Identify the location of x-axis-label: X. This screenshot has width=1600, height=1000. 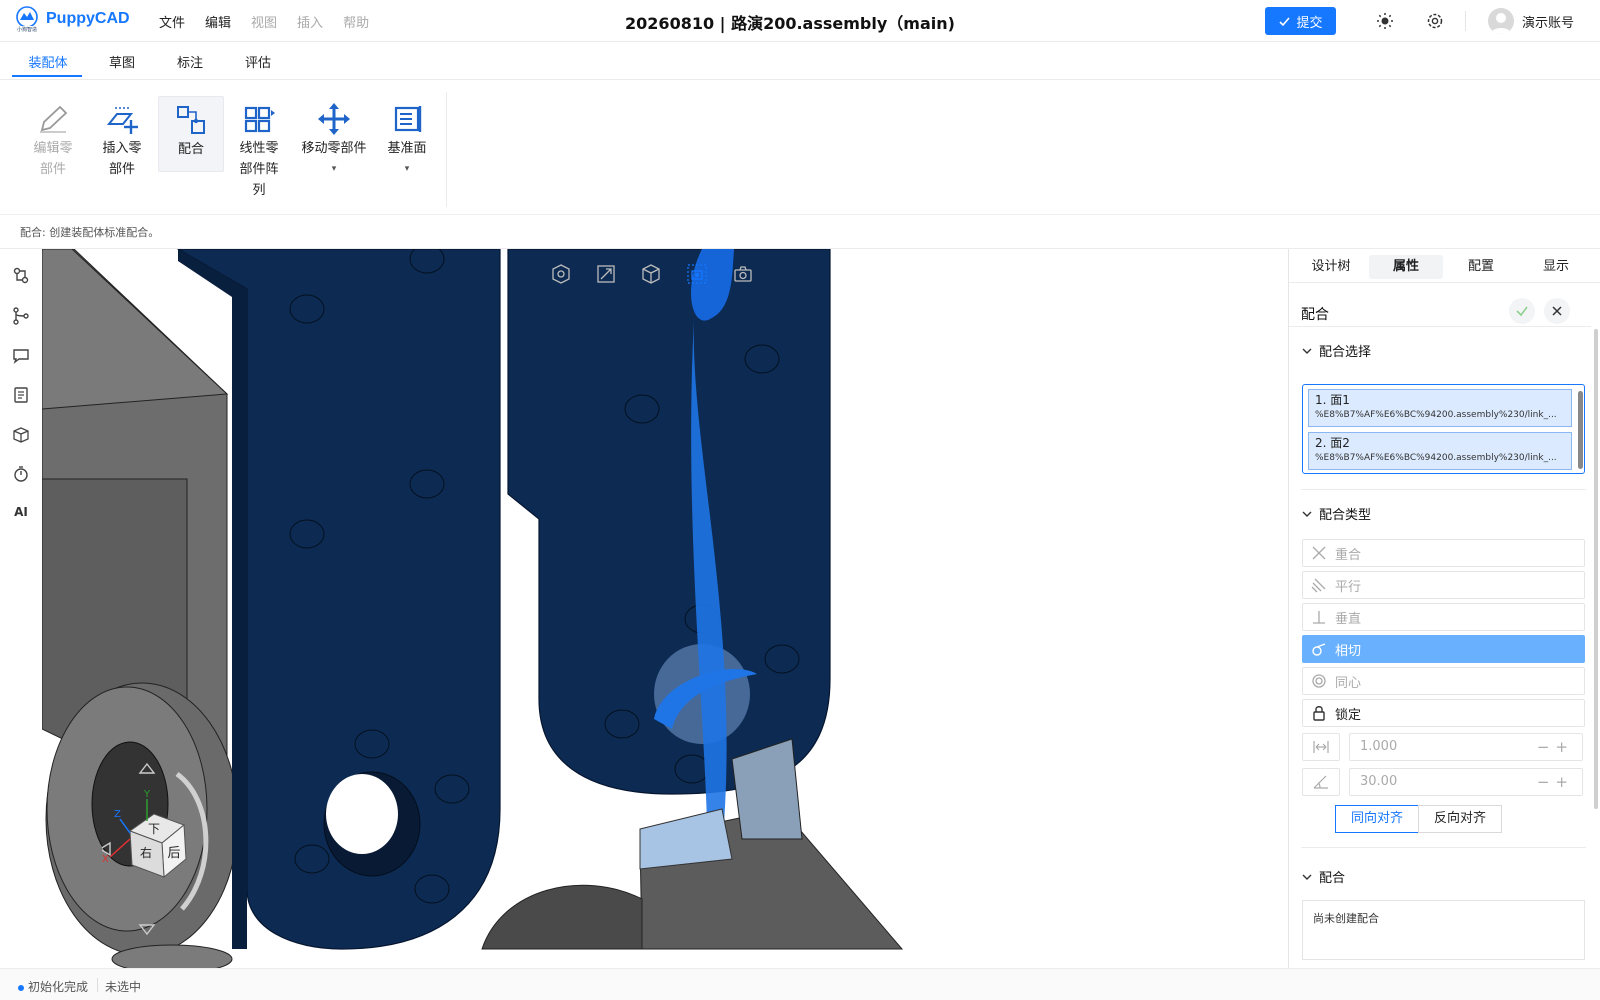
(105, 859).